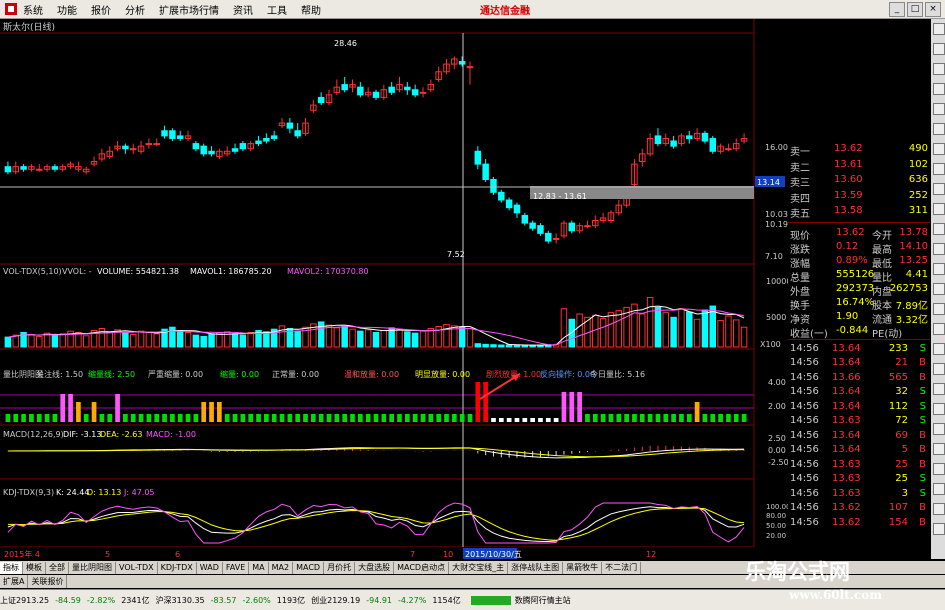 The image size is (945, 610). What do you see at coordinates (210, 567) in the screenshot?
I see `tab-indicator: WAD` at bounding box center [210, 567].